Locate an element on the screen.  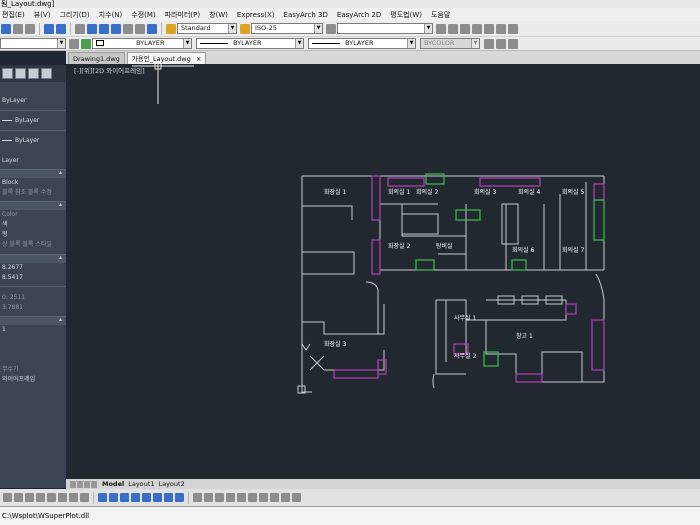
text-icon is located at coordinates (73, 497).